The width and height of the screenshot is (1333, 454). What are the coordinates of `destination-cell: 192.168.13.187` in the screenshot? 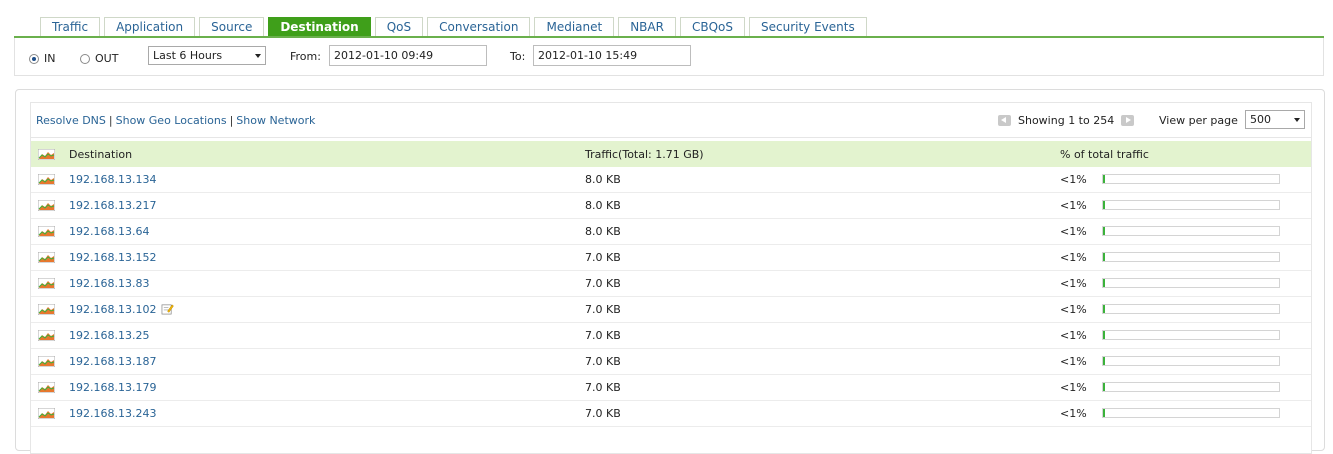 It's located at (112, 361).